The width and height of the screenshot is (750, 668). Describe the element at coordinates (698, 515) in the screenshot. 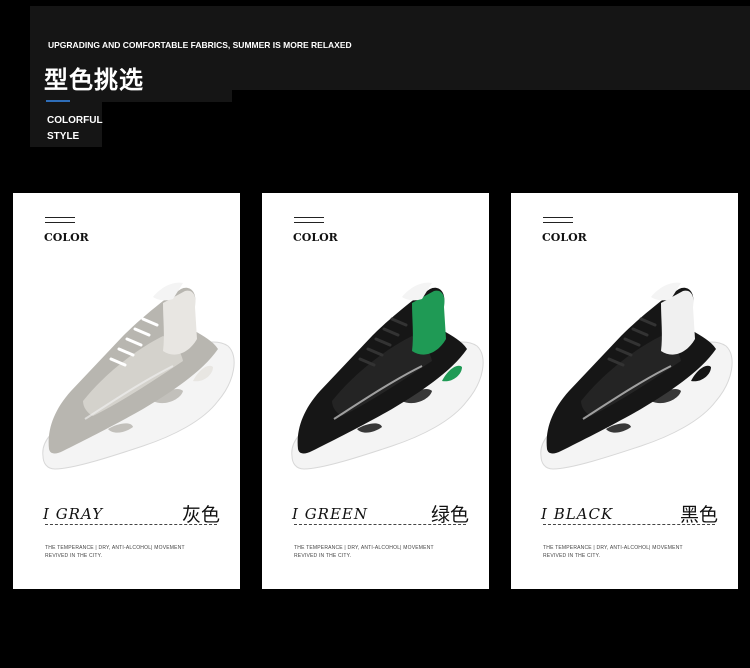

I see `card-name-cn: 黑色` at that location.